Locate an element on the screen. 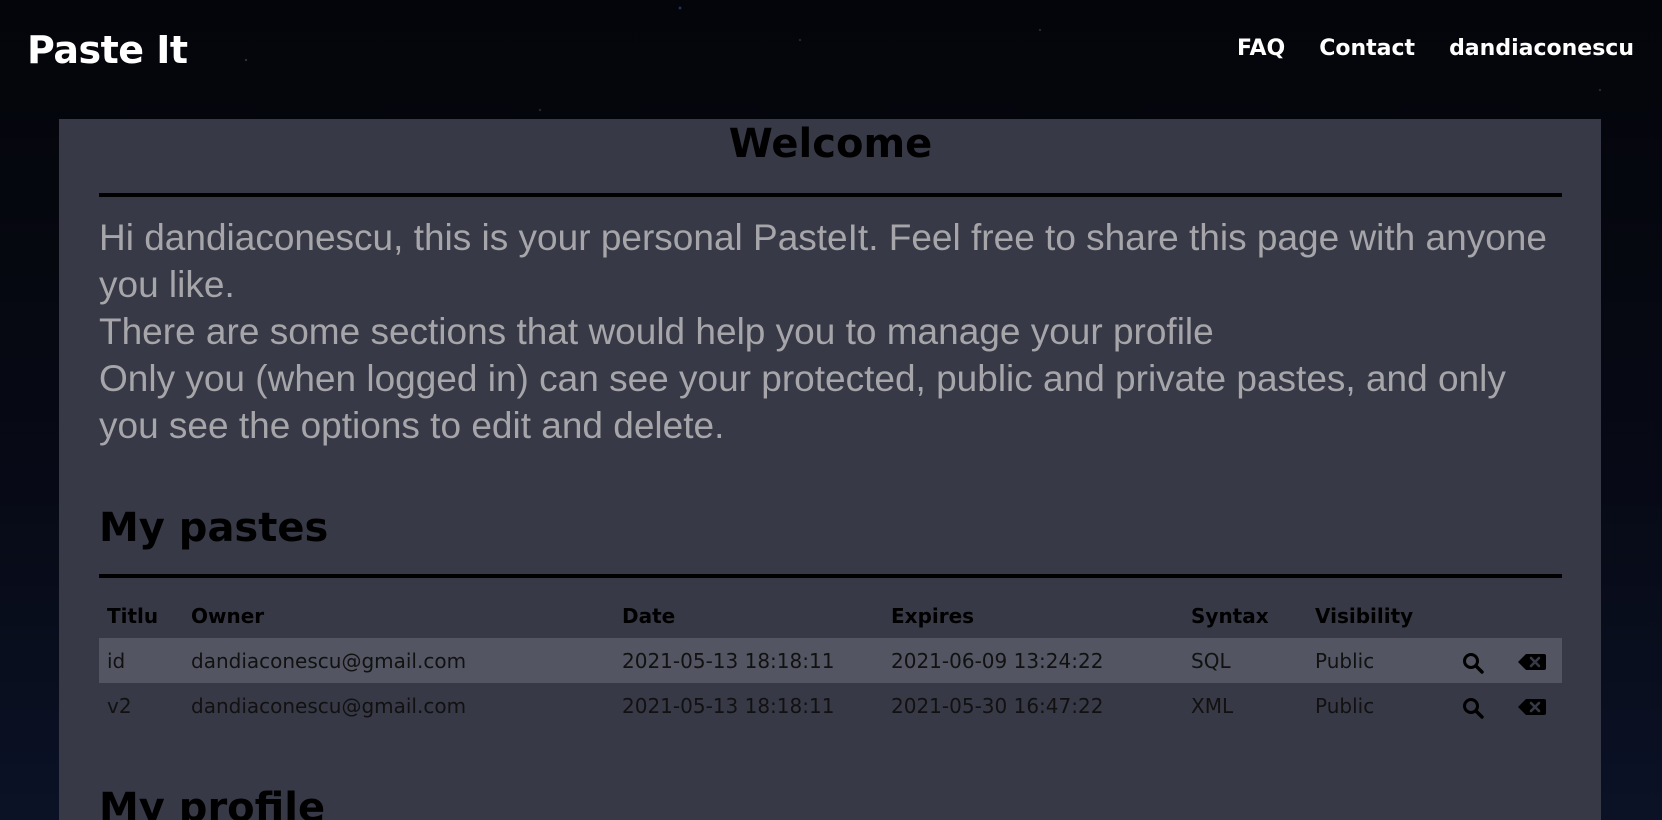 This screenshot has height=820, width=1662. welcome-title: Welcome is located at coordinates (830, 144).